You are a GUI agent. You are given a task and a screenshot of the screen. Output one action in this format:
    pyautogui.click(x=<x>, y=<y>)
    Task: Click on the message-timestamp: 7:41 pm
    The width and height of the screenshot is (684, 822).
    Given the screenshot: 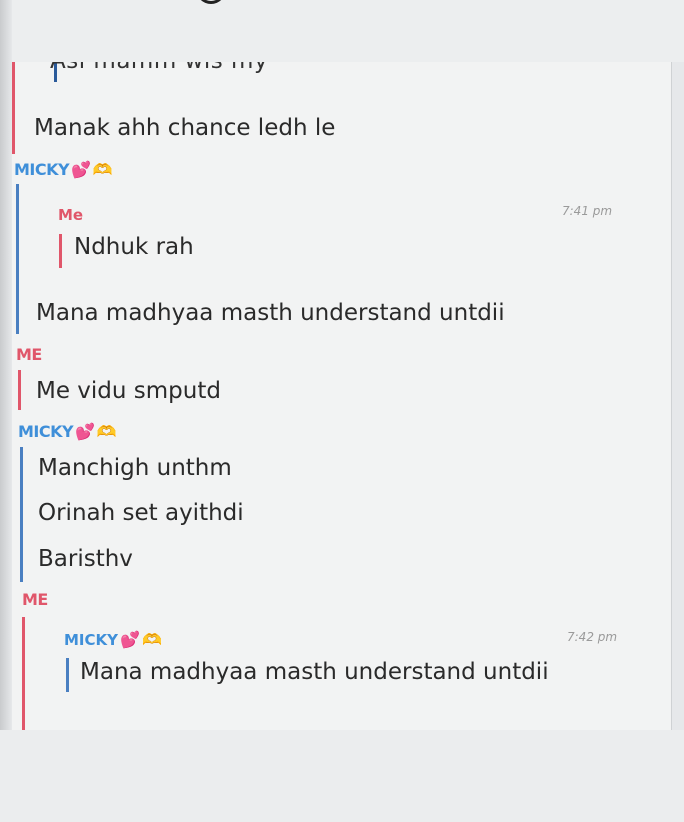 What is the action you would take?
    pyautogui.click(x=587, y=211)
    